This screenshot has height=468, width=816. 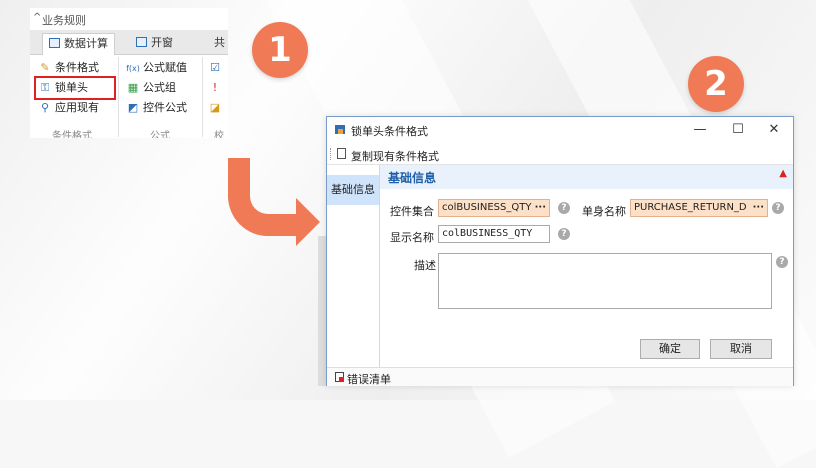 What do you see at coordinates (412, 237) in the screenshot?
I see `display-name-label: 显示名称` at bounding box center [412, 237].